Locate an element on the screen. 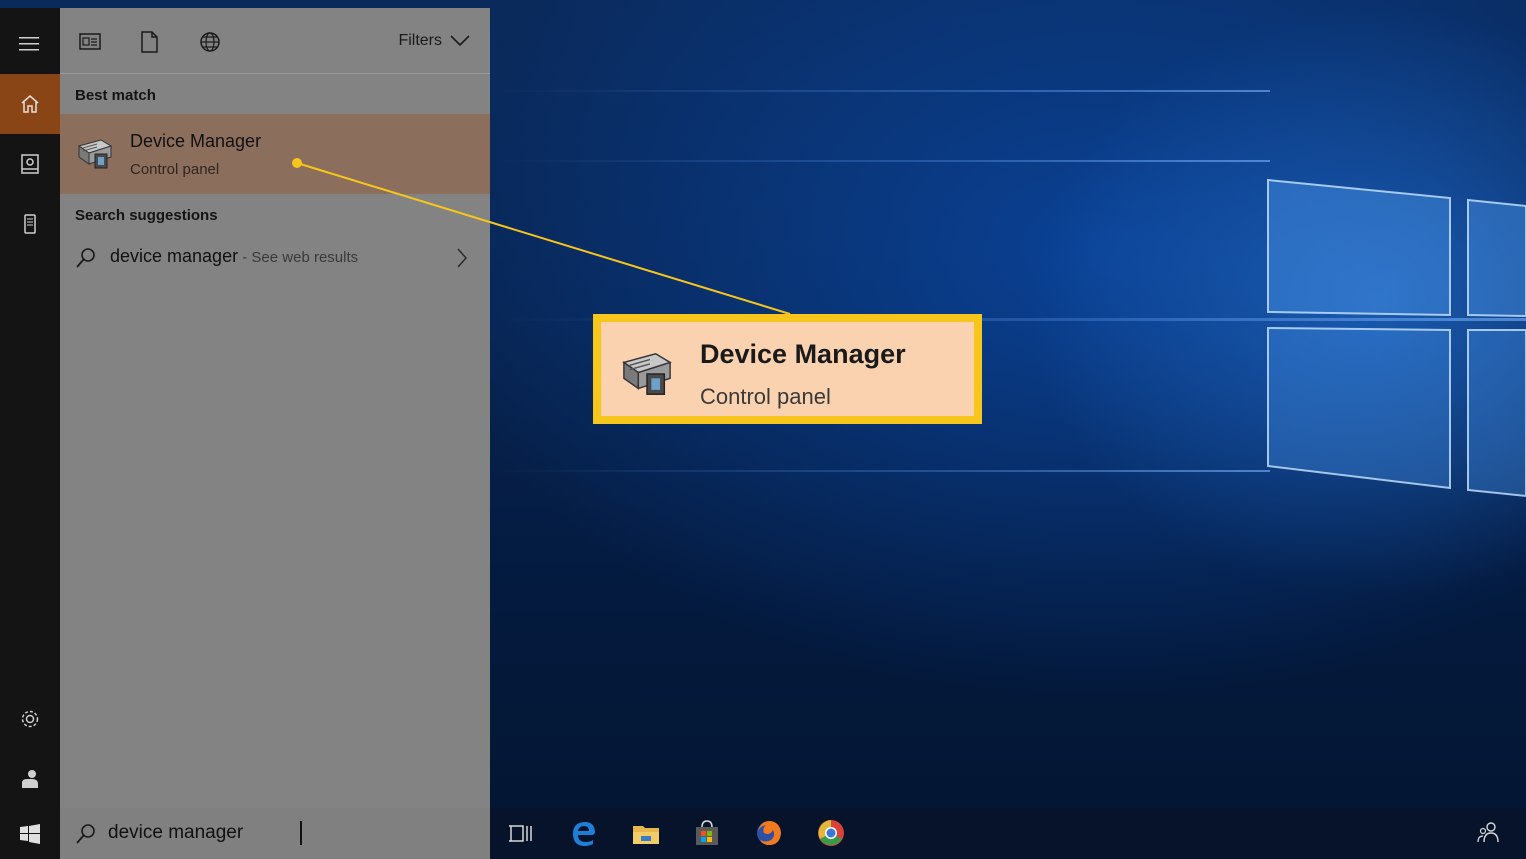  callout-subtitle: Control panel is located at coordinates (765, 396).